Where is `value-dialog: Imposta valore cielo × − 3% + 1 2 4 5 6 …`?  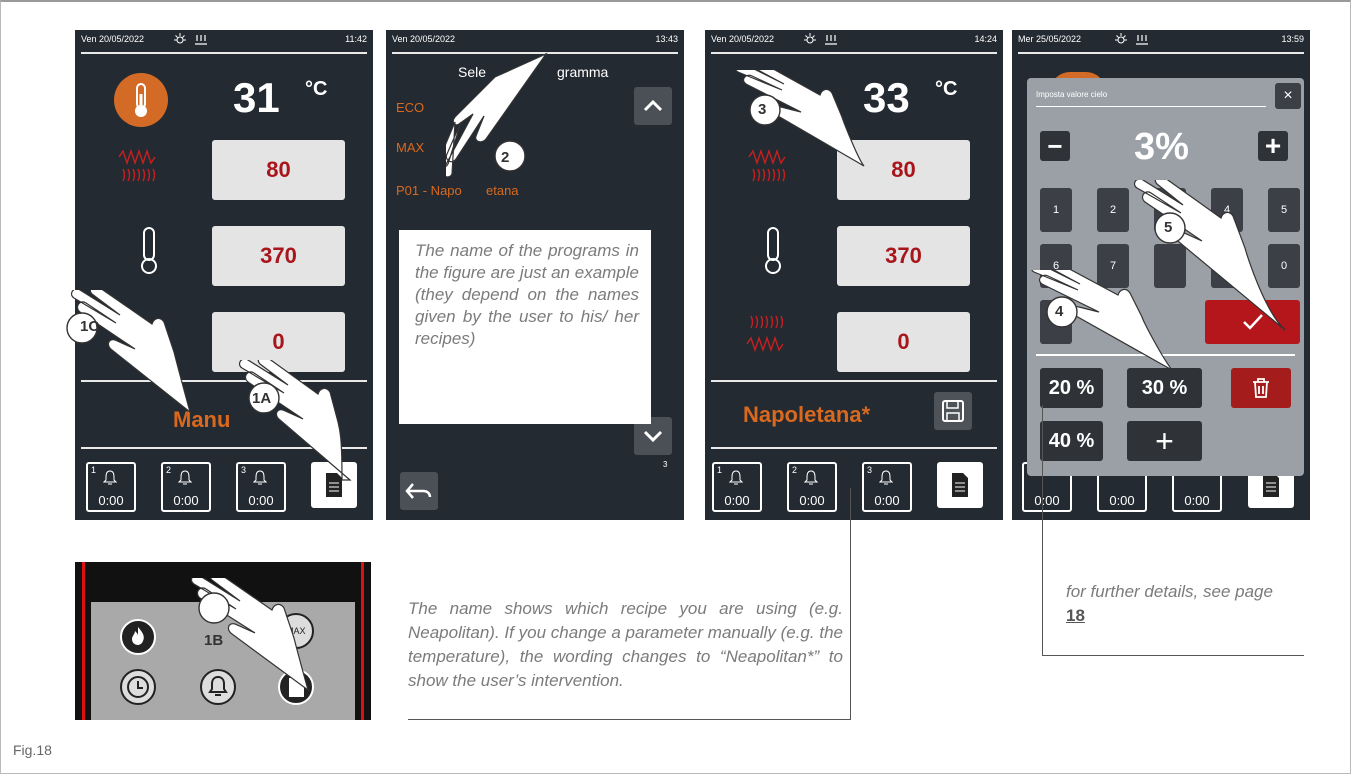
value-dialog: Imposta valore cielo × − 3% + 1 2 4 5 6 … is located at coordinates (1165, 277).